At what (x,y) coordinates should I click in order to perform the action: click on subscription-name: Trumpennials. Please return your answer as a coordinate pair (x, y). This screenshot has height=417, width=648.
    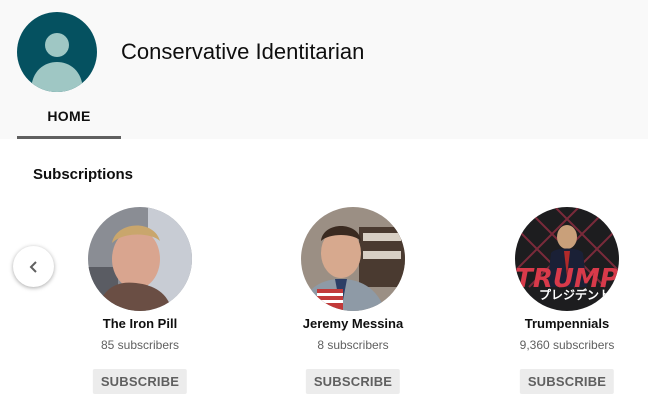
    Looking at the image, I should click on (567, 323).